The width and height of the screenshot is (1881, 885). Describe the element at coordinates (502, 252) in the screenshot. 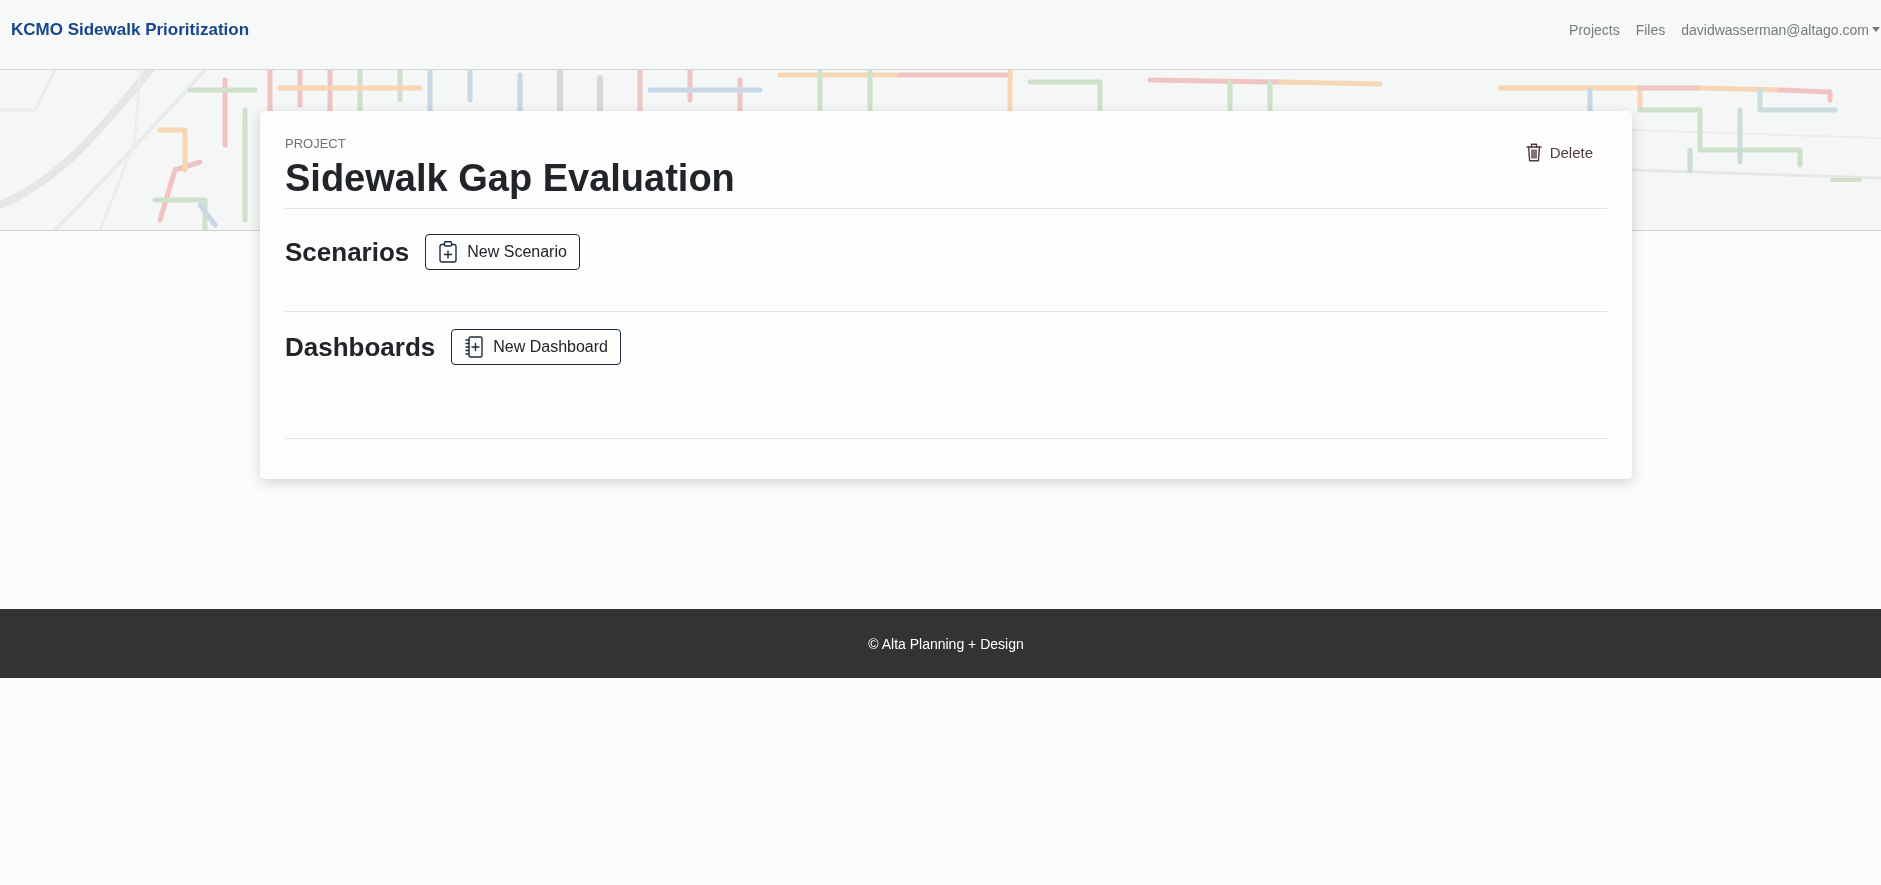

I see `new-scenario-button: New Scenario` at that location.